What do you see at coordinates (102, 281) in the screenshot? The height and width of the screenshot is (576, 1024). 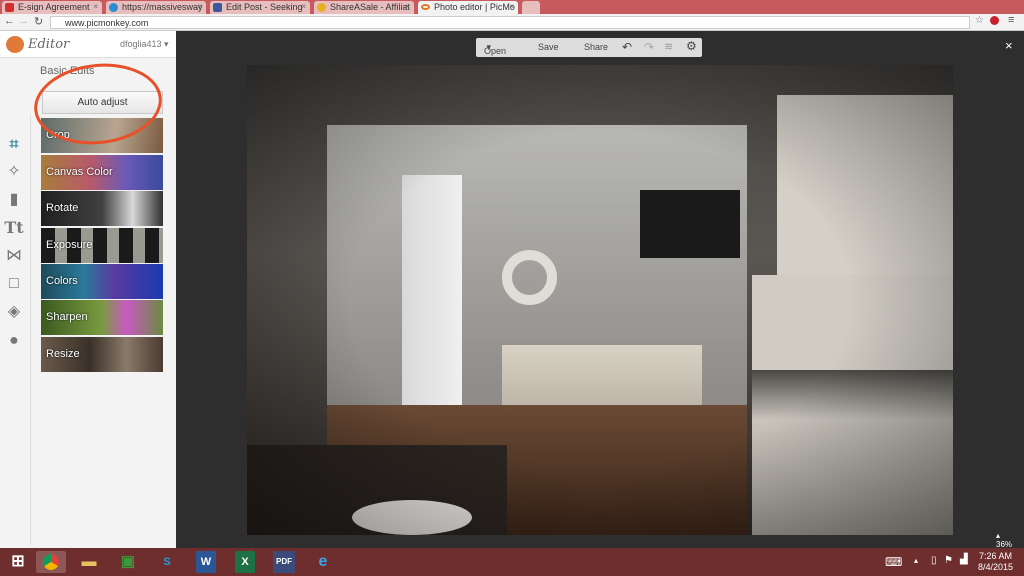 I see `tool-colors: Colors` at bounding box center [102, 281].